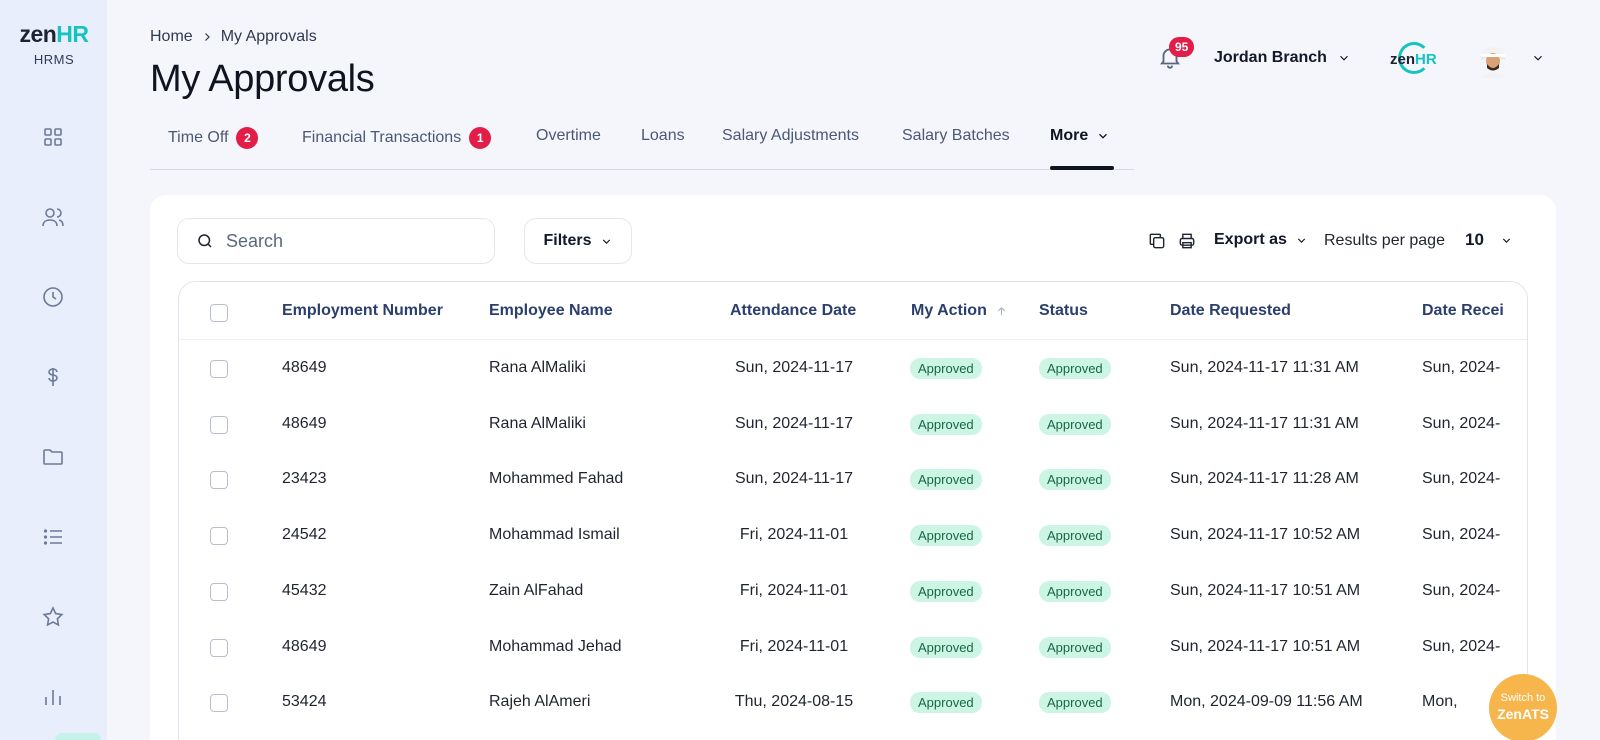 This screenshot has width=1600, height=740. What do you see at coordinates (1489, 240) in the screenshot?
I see `results-per-page-select: 10` at bounding box center [1489, 240].